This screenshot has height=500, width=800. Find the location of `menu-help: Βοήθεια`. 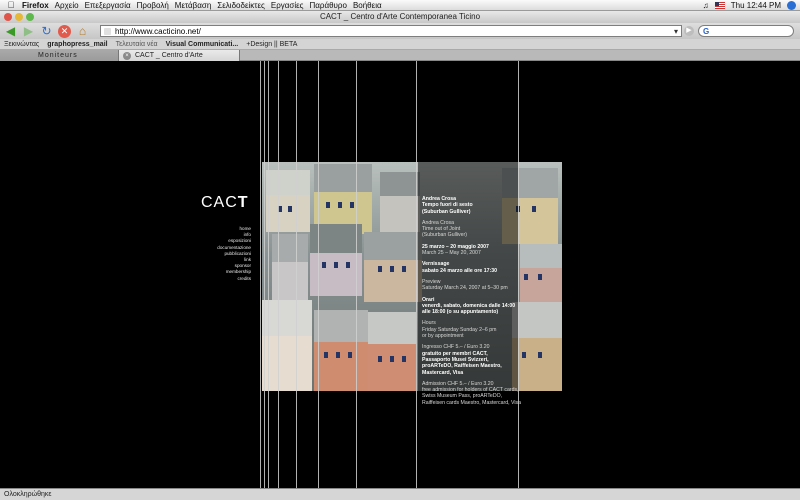

menu-help: Βοήθεια is located at coordinates (370, 5).